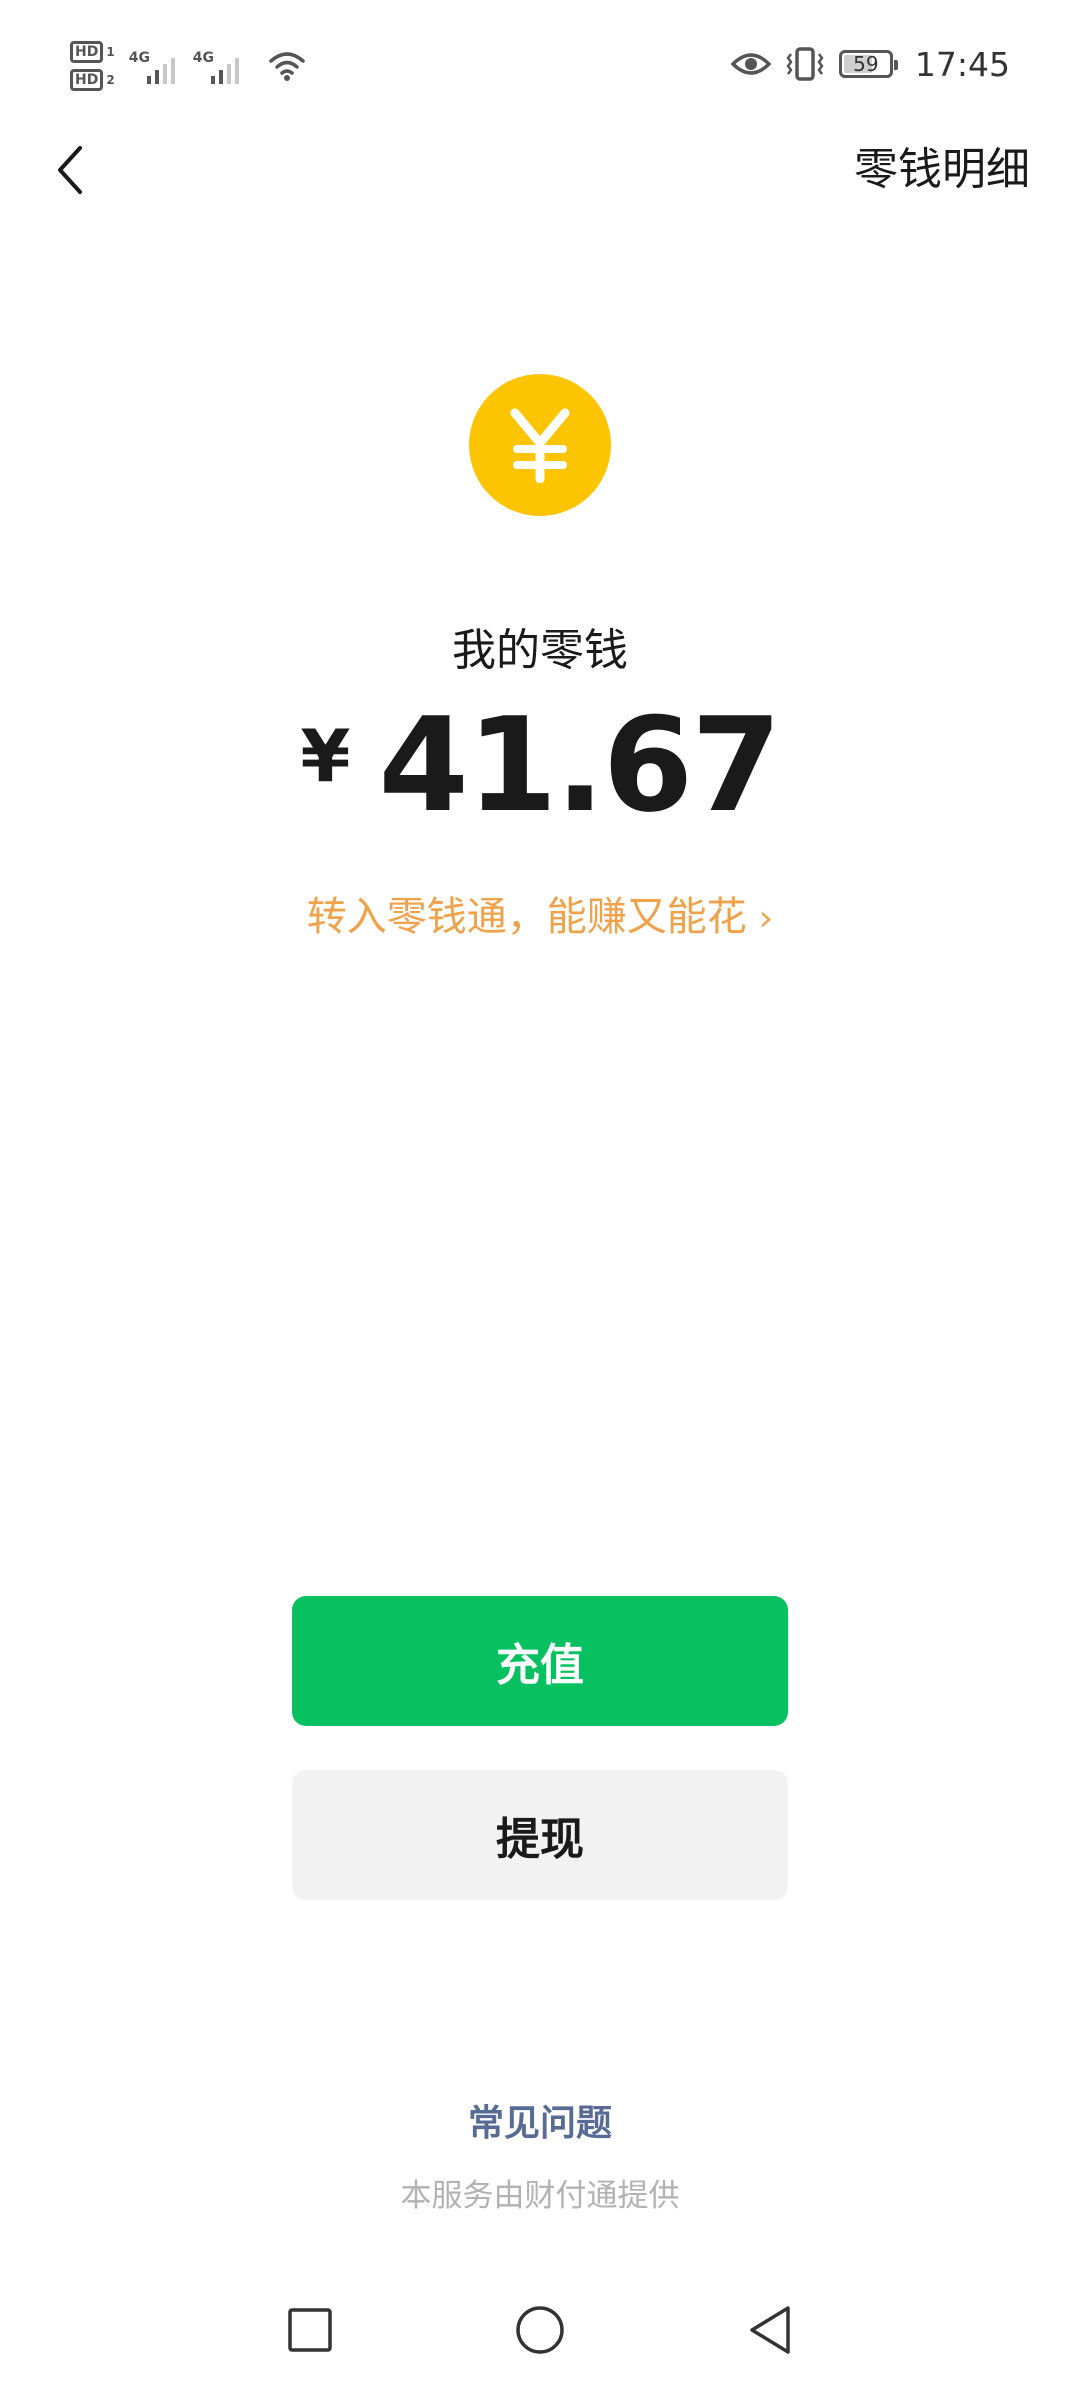 Image resolution: width=1080 pixels, height=2388 pixels. What do you see at coordinates (942, 170) in the screenshot?
I see `balance-details-link: 零钱明细` at bounding box center [942, 170].